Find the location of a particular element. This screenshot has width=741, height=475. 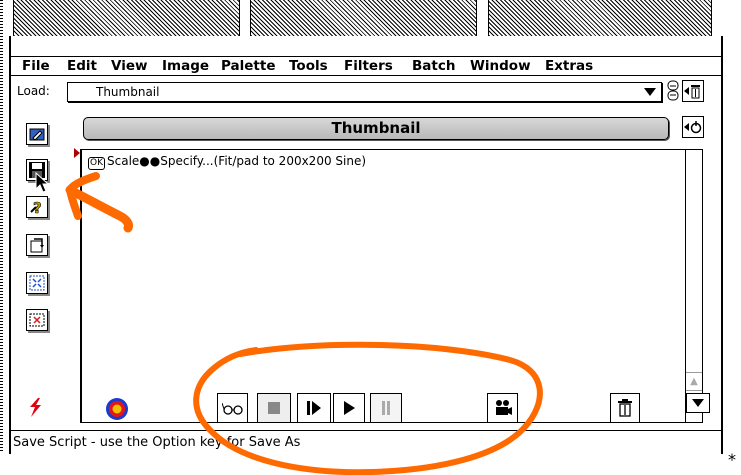

rotate-button is located at coordinates (37, 245).